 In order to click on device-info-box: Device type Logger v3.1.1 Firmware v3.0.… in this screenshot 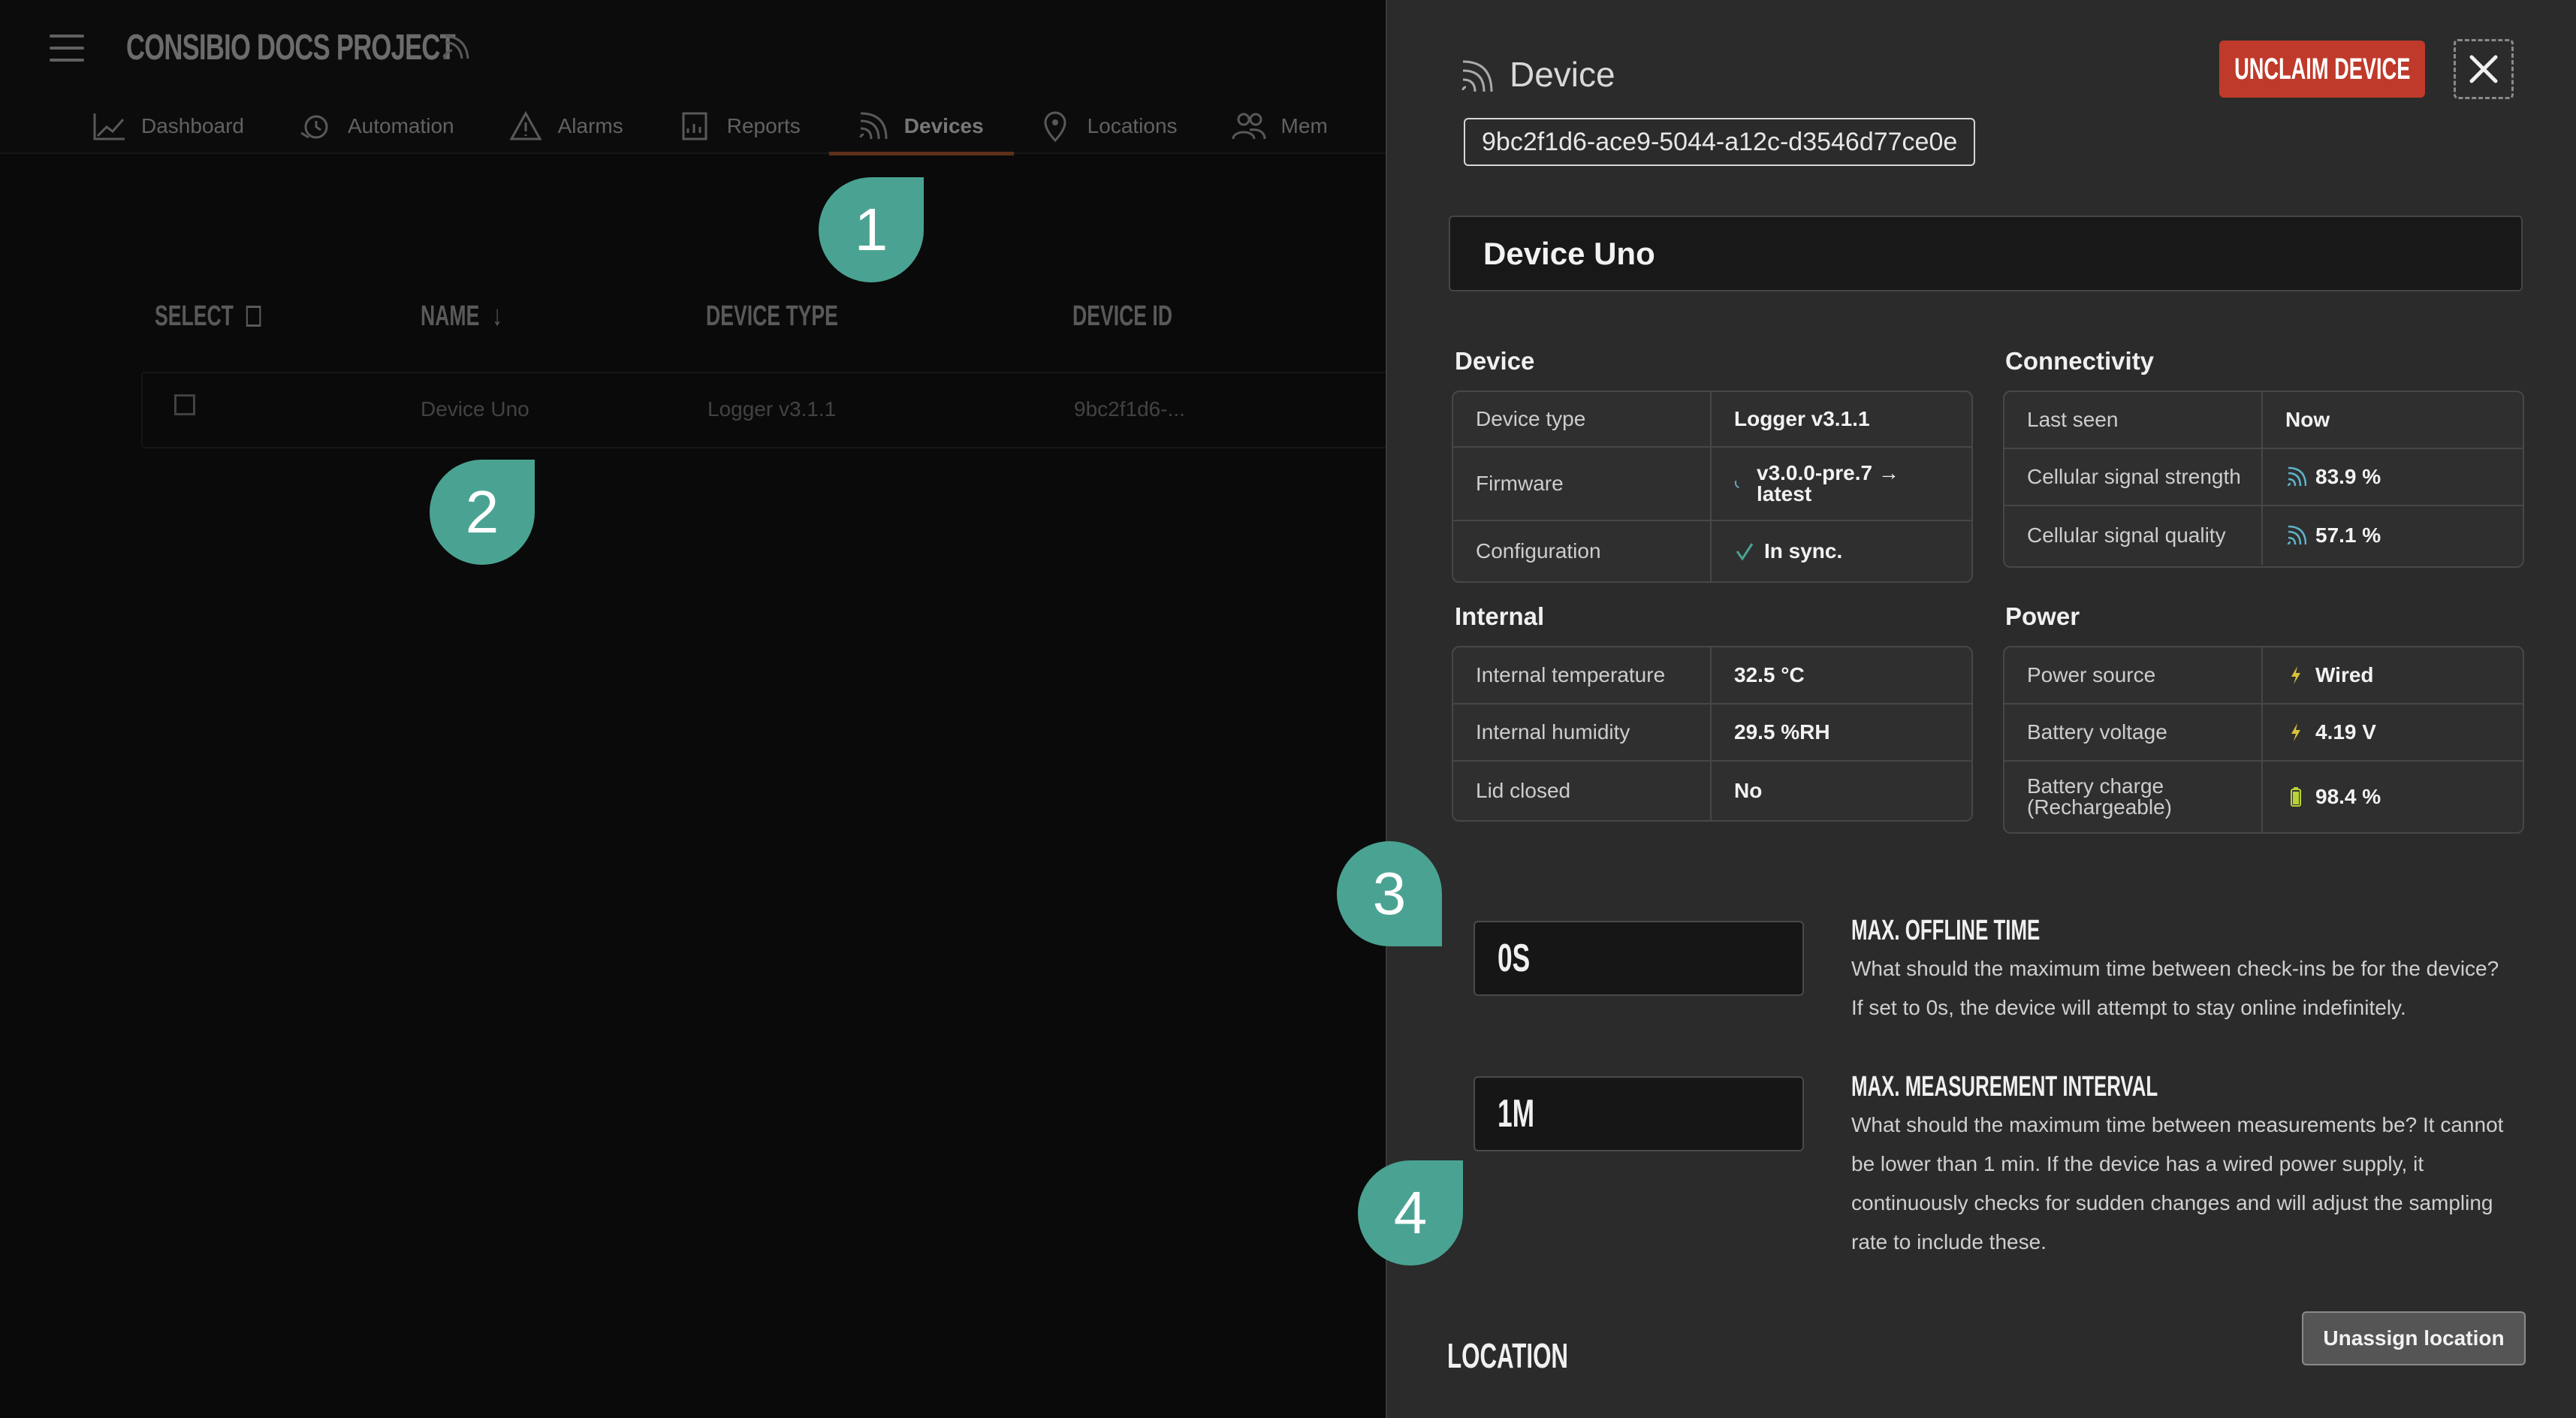, I will do `click(1712, 487)`.